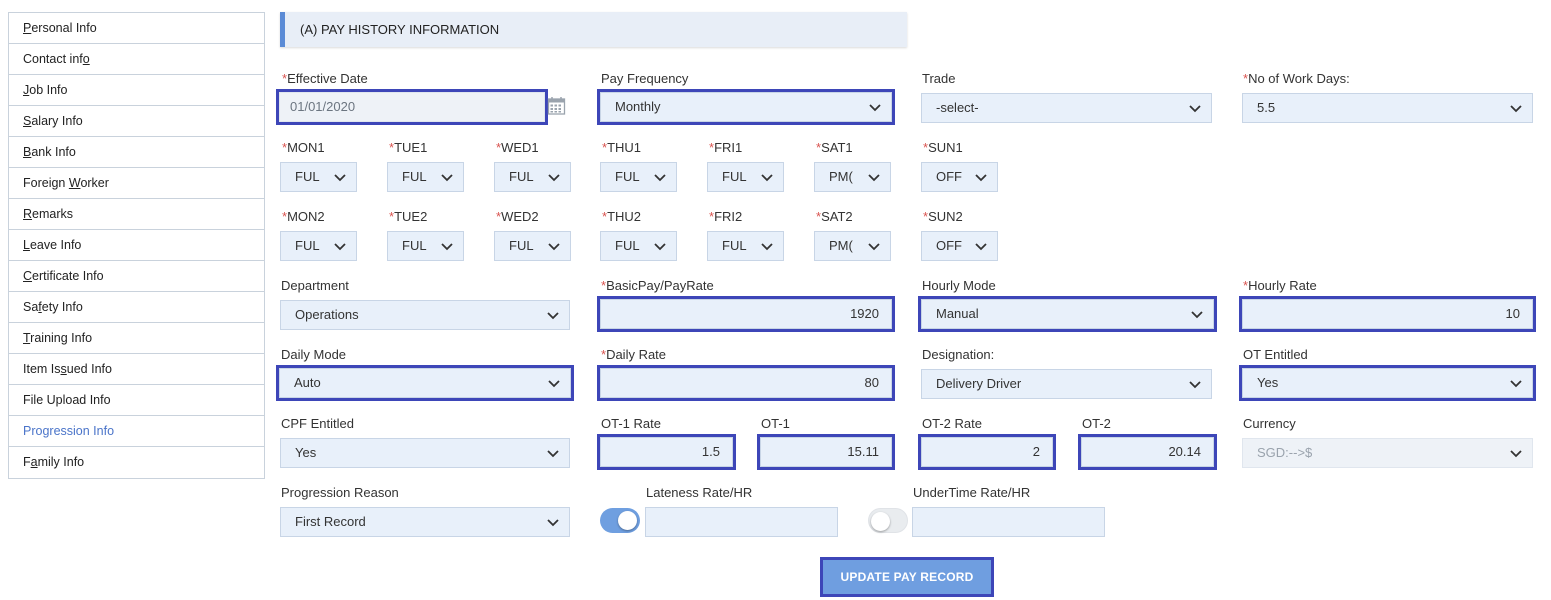 The image size is (1551, 600). I want to click on sidebar-item-label: Foreign, so click(46, 183).